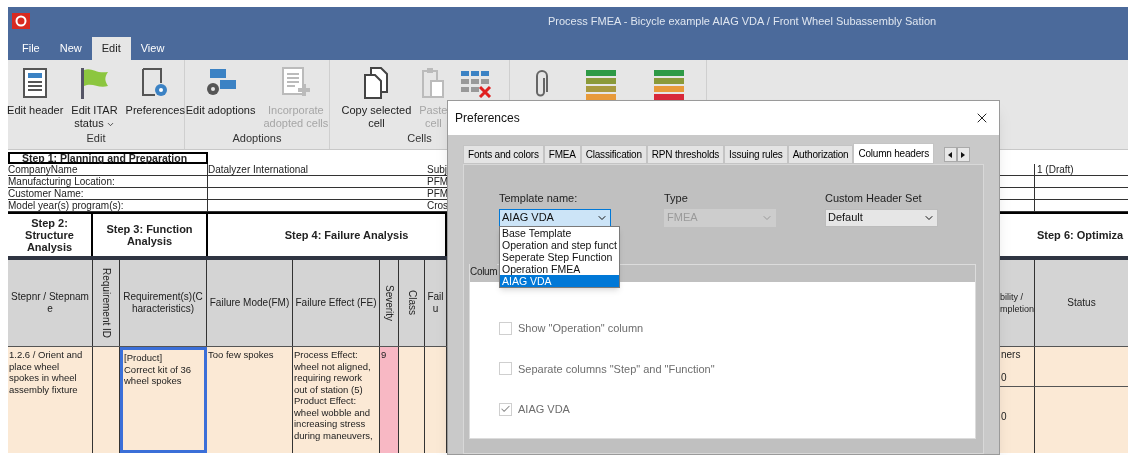 This screenshot has height=455, width=1128. I want to click on right-arrow-icon, so click(963, 154).